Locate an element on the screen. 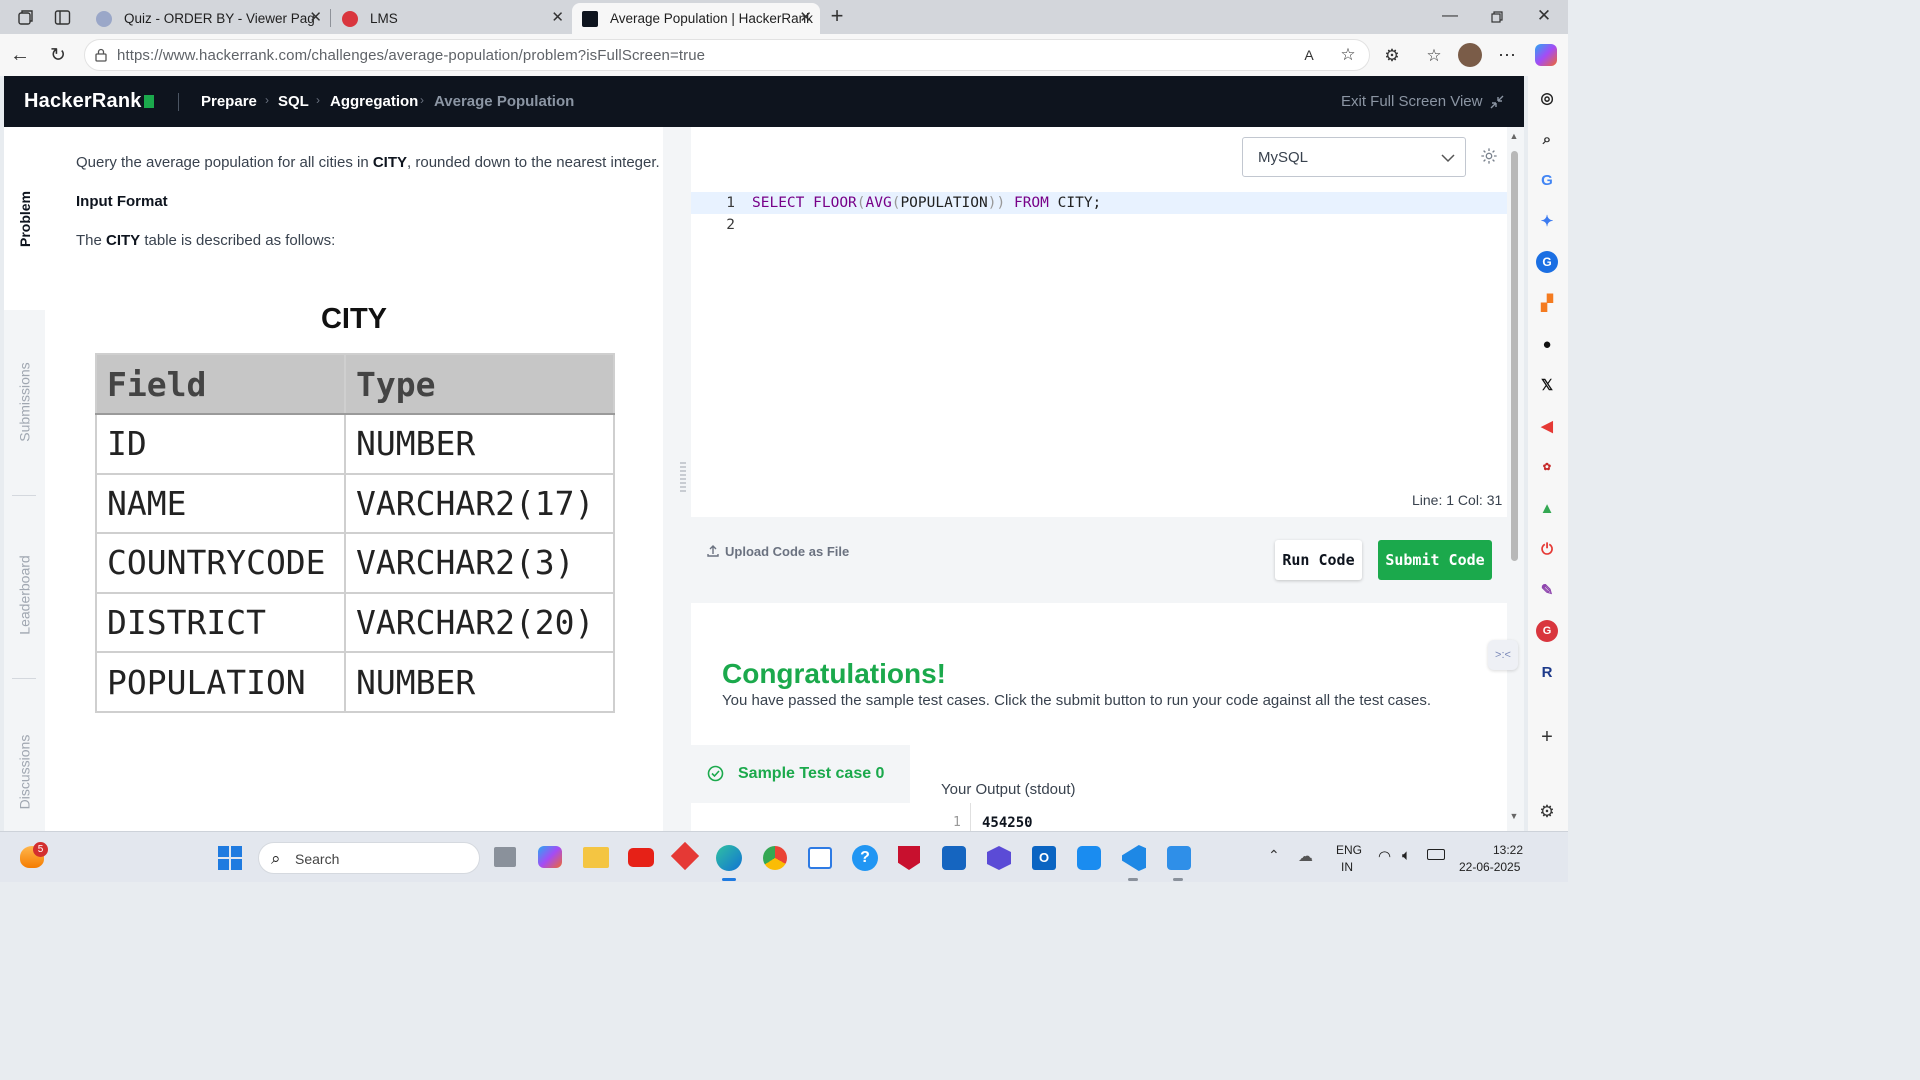 The width and height of the screenshot is (1920, 1080). tab-problem: Problem is located at coordinates (24, 218).